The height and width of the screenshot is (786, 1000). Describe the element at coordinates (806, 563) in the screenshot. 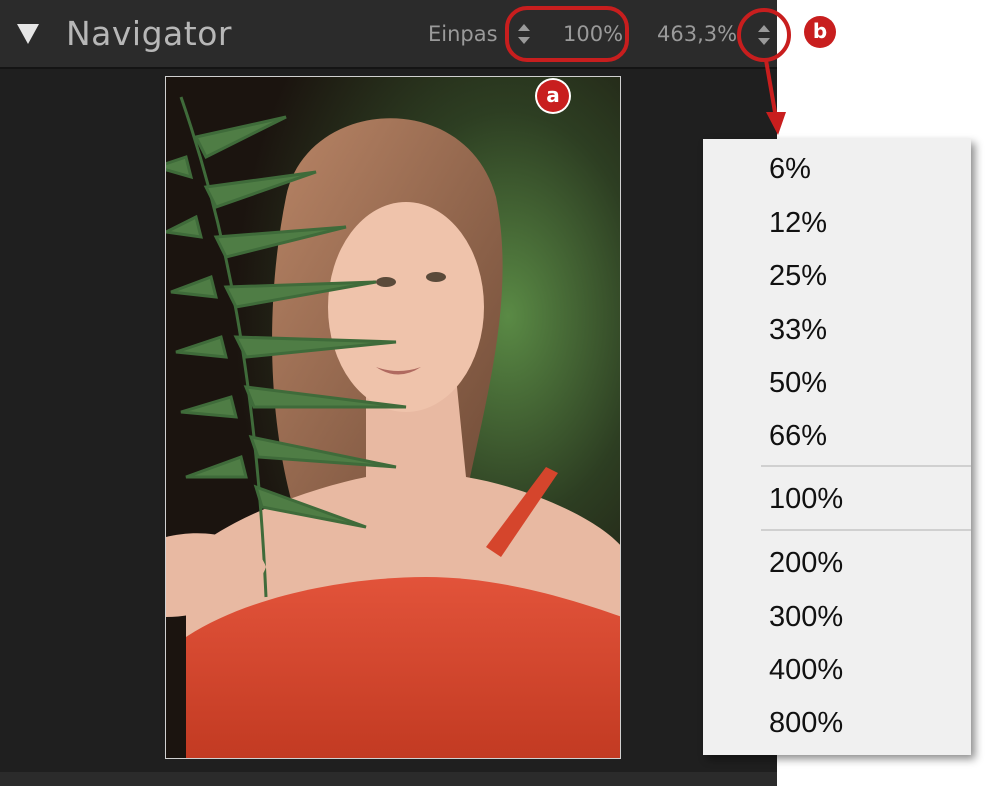

I see `menu-item-zoom: 200%` at that location.